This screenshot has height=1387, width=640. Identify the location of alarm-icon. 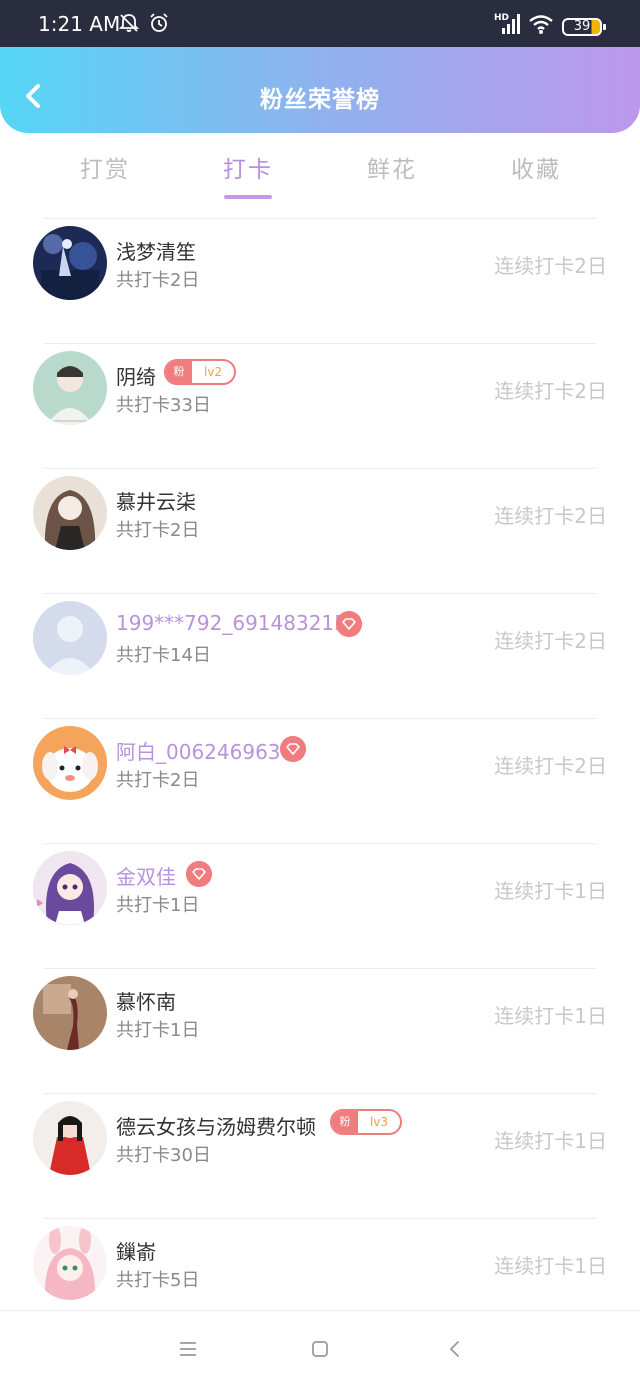
(159, 22).